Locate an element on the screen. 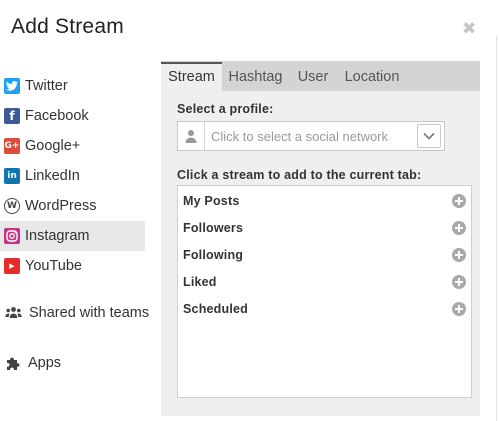 The image size is (499, 421). network-item-twitter: Twitter is located at coordinates (72, 86).